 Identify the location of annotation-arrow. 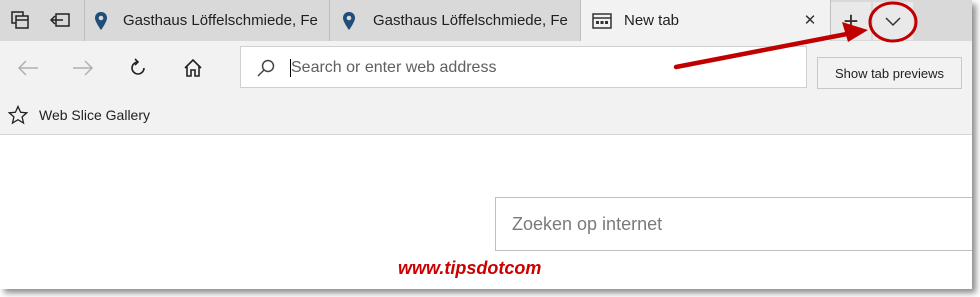
(770, 46).